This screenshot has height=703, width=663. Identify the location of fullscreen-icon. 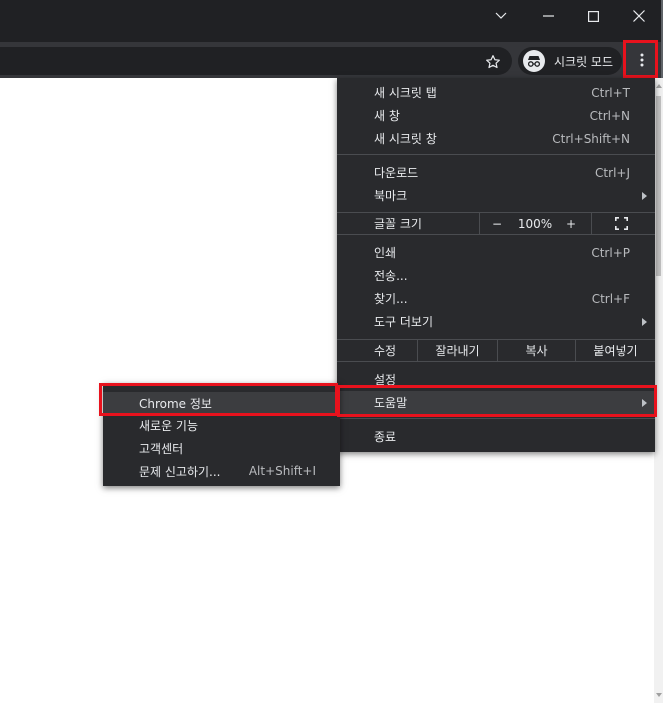
(621, 223).